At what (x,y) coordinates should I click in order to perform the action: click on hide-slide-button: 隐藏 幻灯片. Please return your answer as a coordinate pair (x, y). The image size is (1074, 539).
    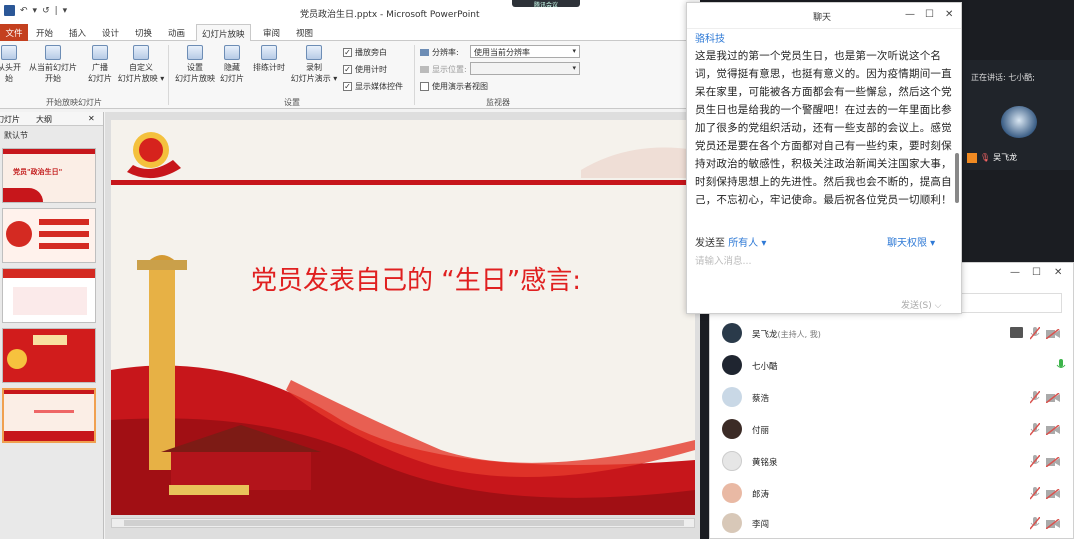
    Looking at the image, I should click on (232, 64).